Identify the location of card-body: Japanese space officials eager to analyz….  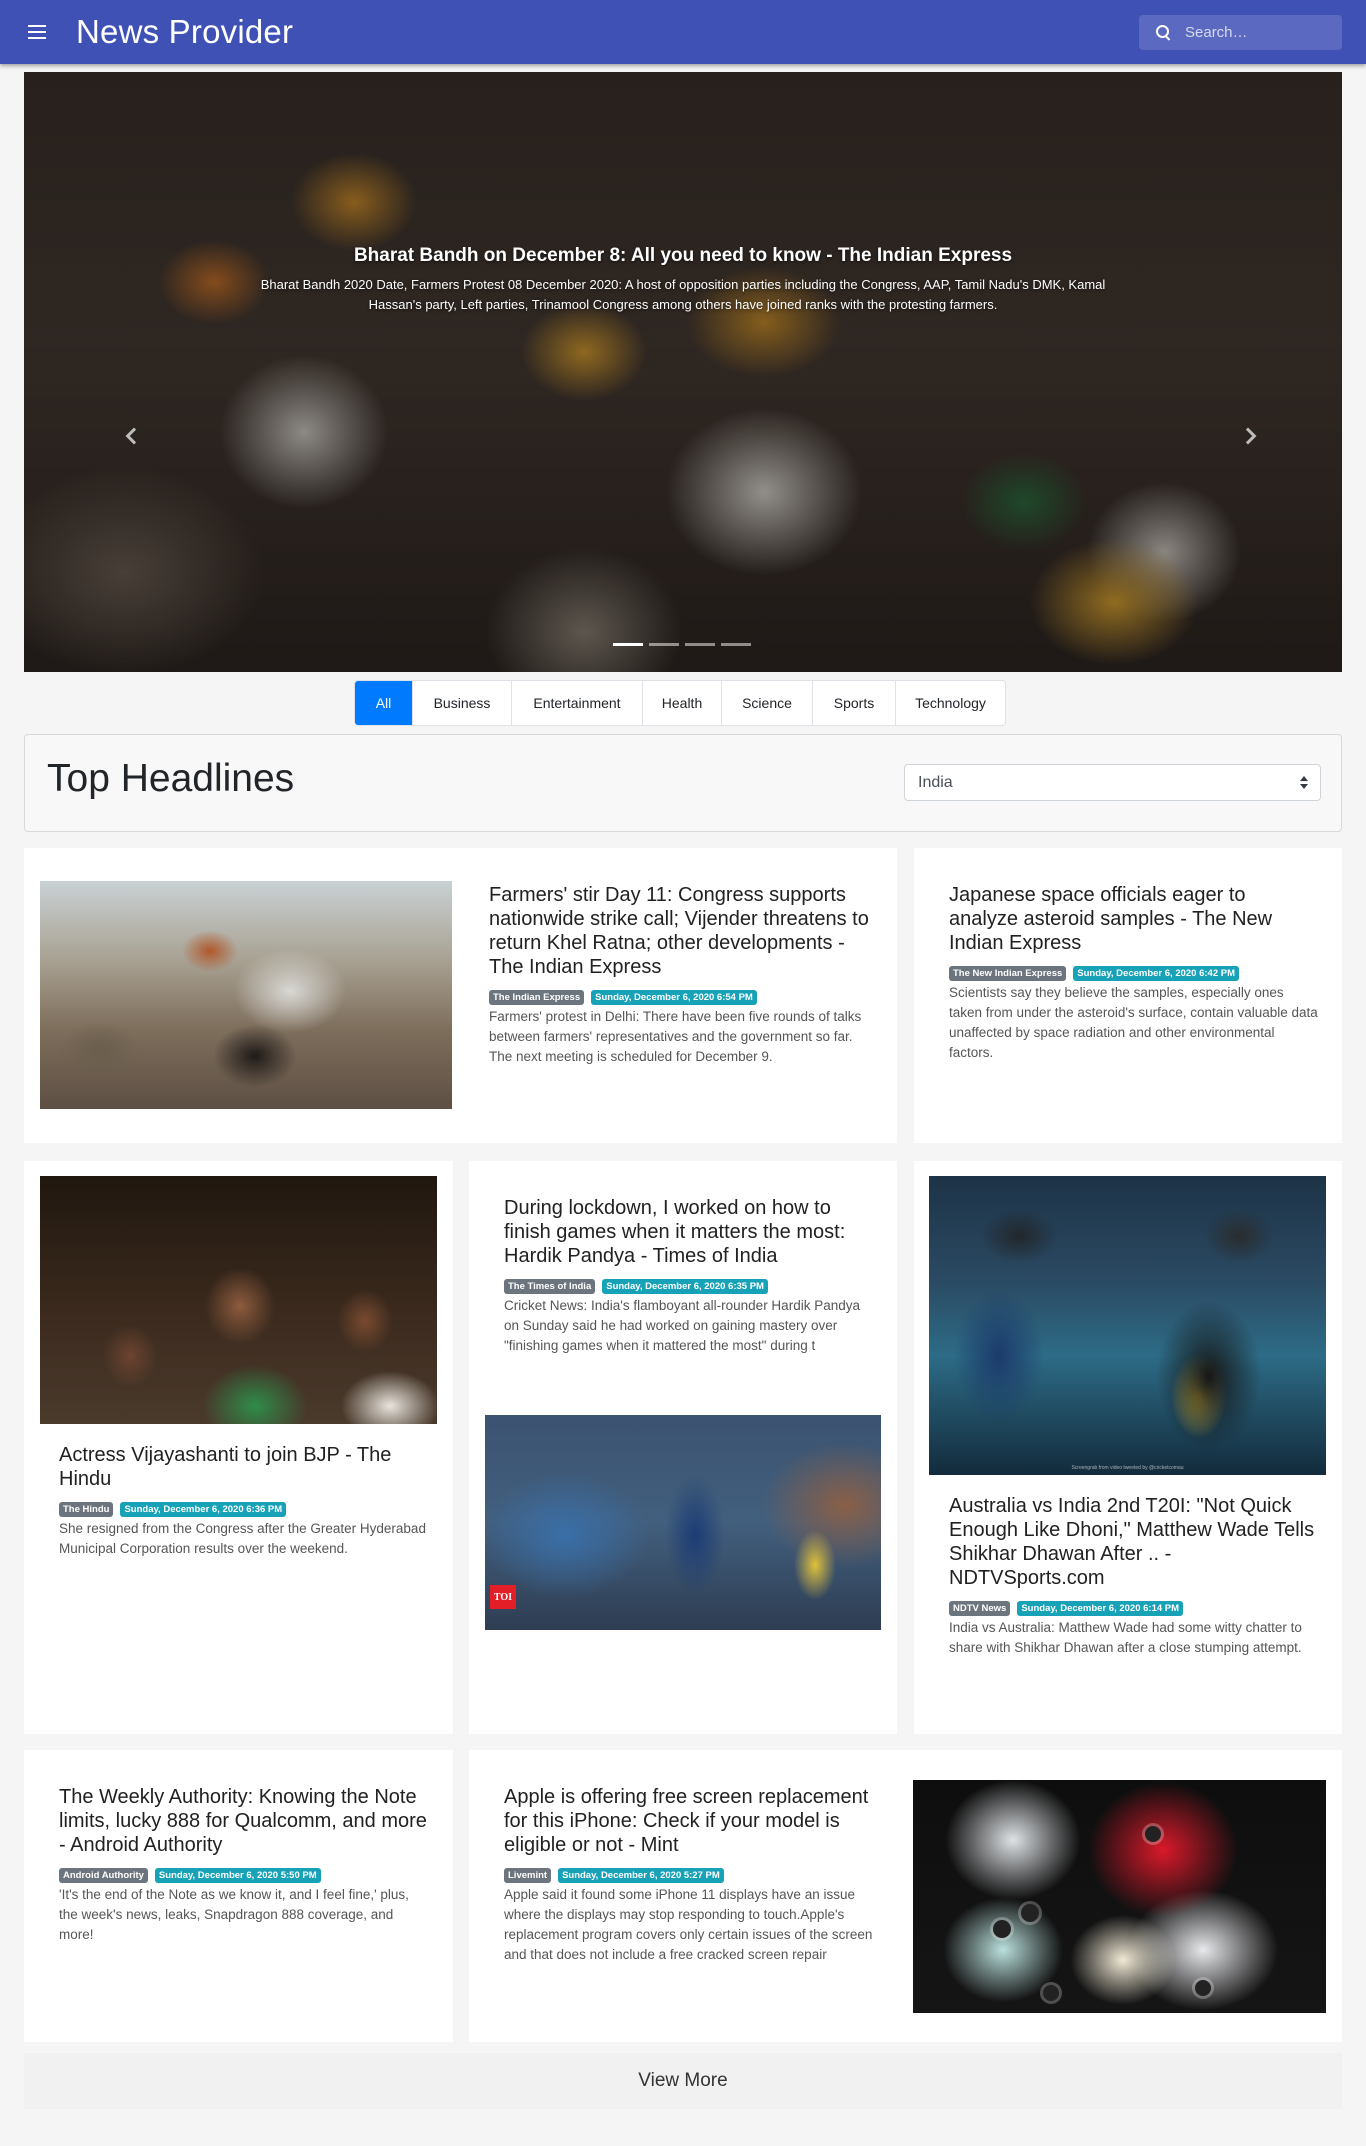
(1134, 973).